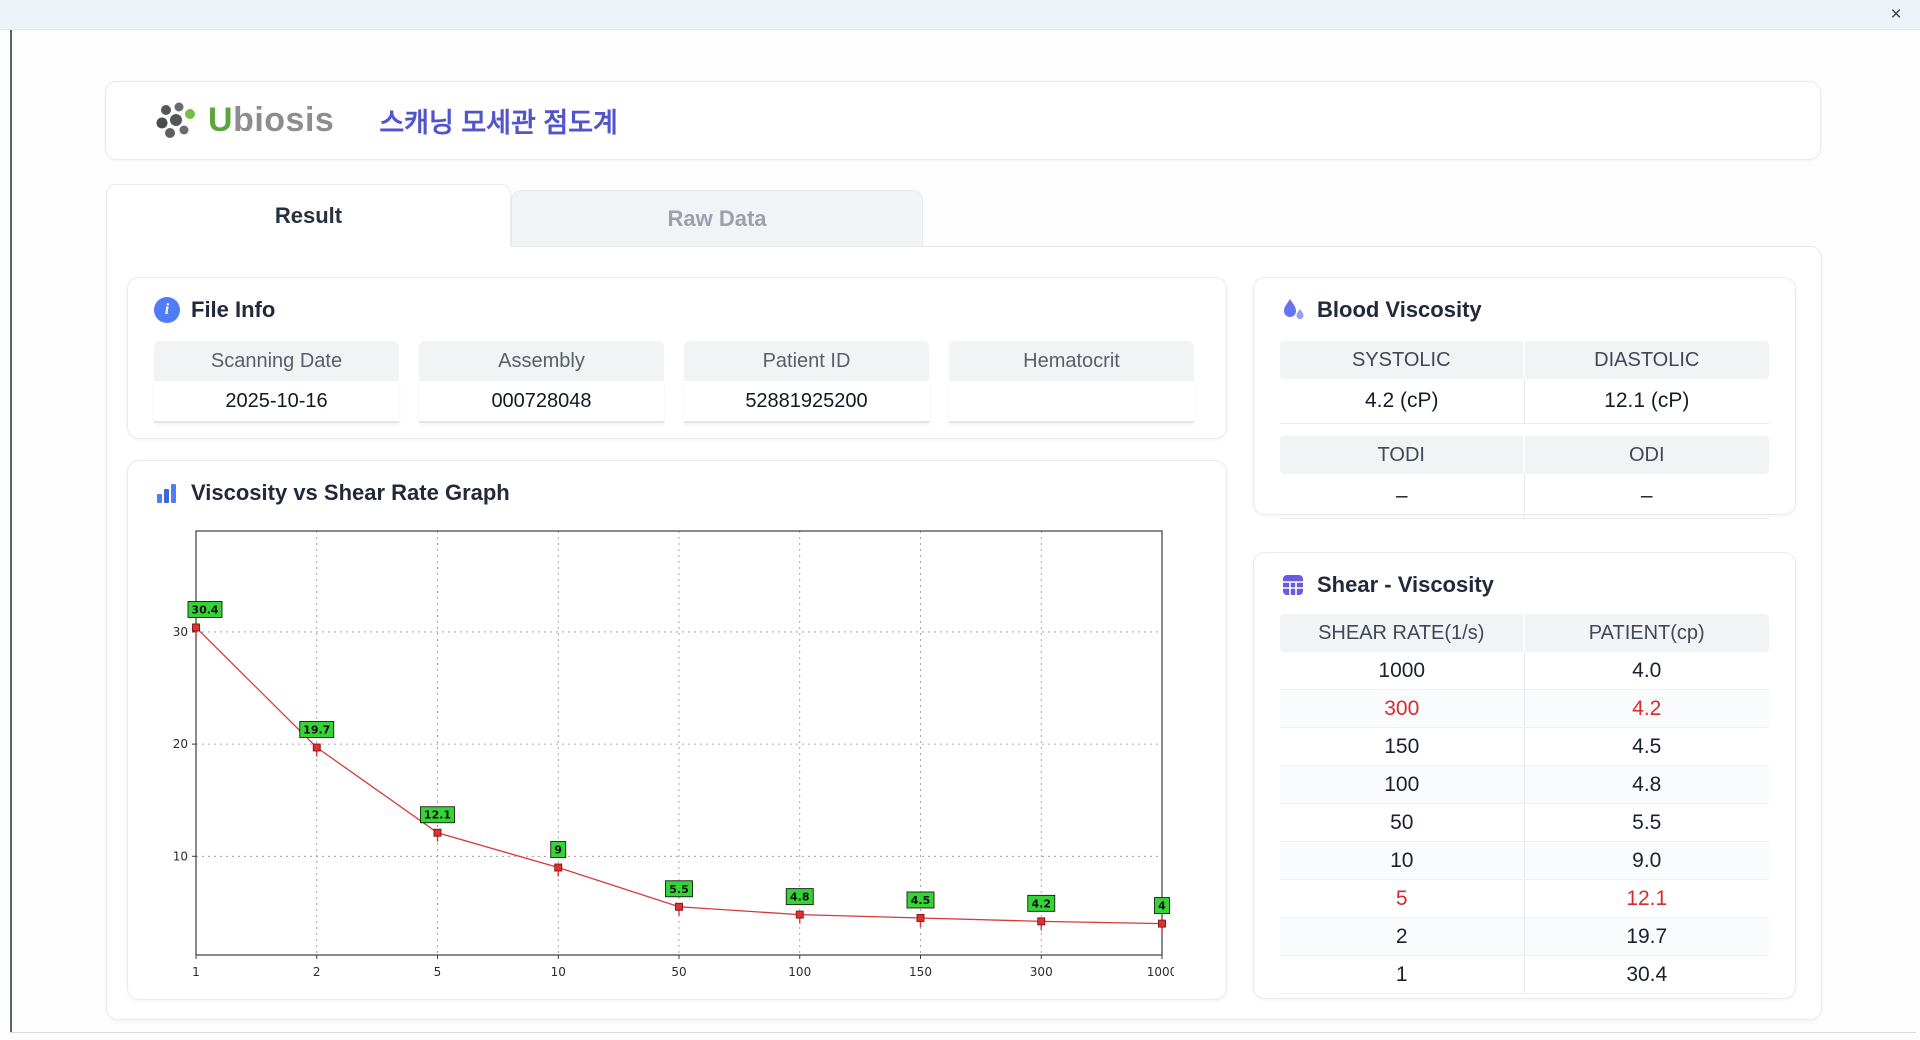 This screenshot has width=1920, height=1040. Describe the element at coordinates (1160, 972) in the screenshot. I see `svg-text: 1000` at that location.